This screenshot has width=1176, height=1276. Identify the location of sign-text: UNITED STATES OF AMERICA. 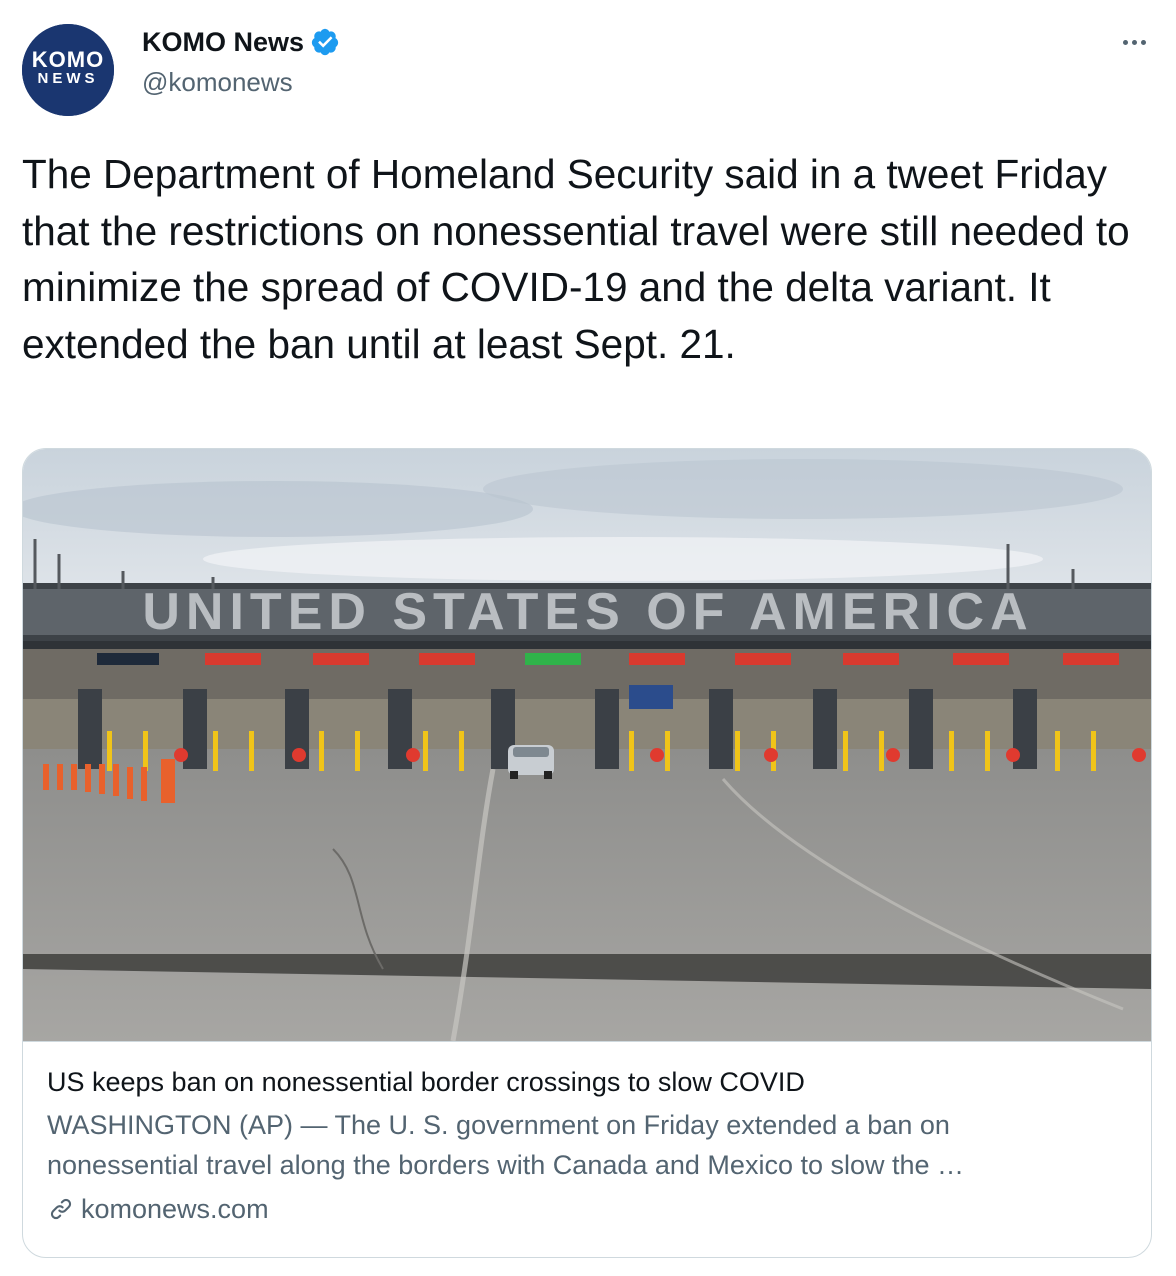
(587, 612).